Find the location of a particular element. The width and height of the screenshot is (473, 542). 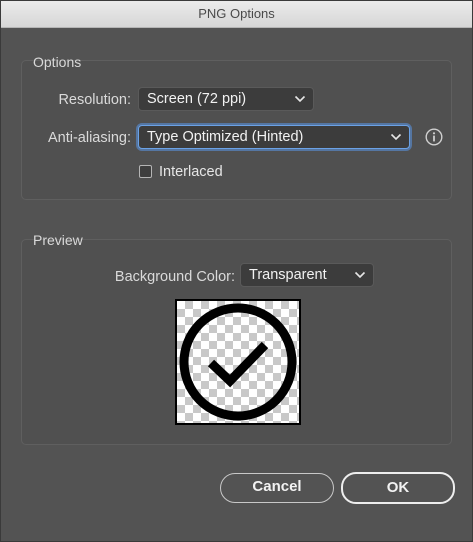

info-icon is located at coordinates (434, 137).